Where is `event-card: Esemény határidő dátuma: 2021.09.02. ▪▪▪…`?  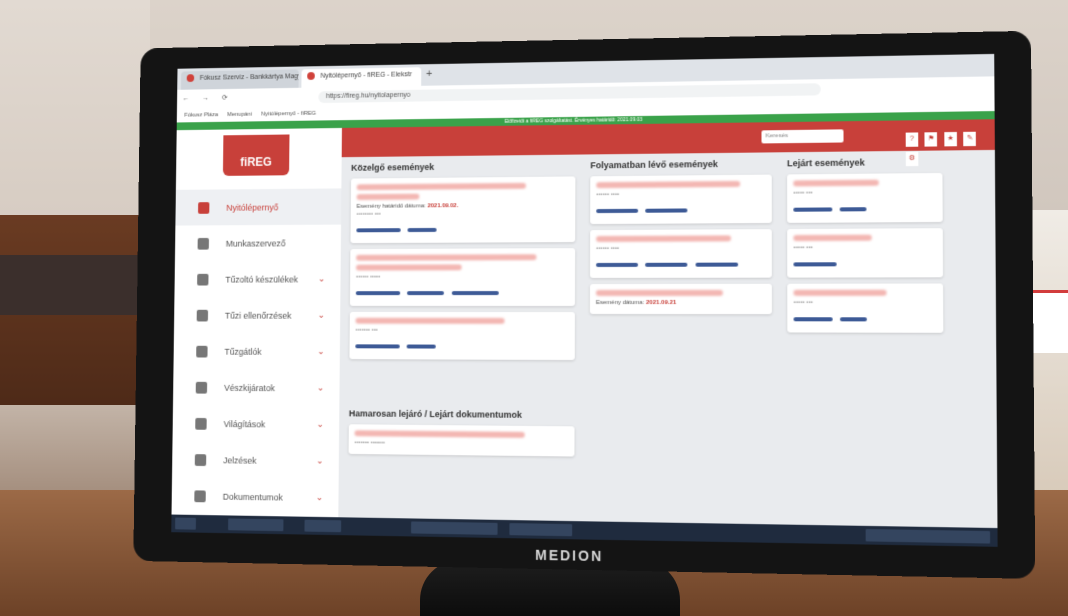
event-card: Esemény határidő dátuma: 2021.09.02. ▪▪▪… is located at coordinates (463, 210).